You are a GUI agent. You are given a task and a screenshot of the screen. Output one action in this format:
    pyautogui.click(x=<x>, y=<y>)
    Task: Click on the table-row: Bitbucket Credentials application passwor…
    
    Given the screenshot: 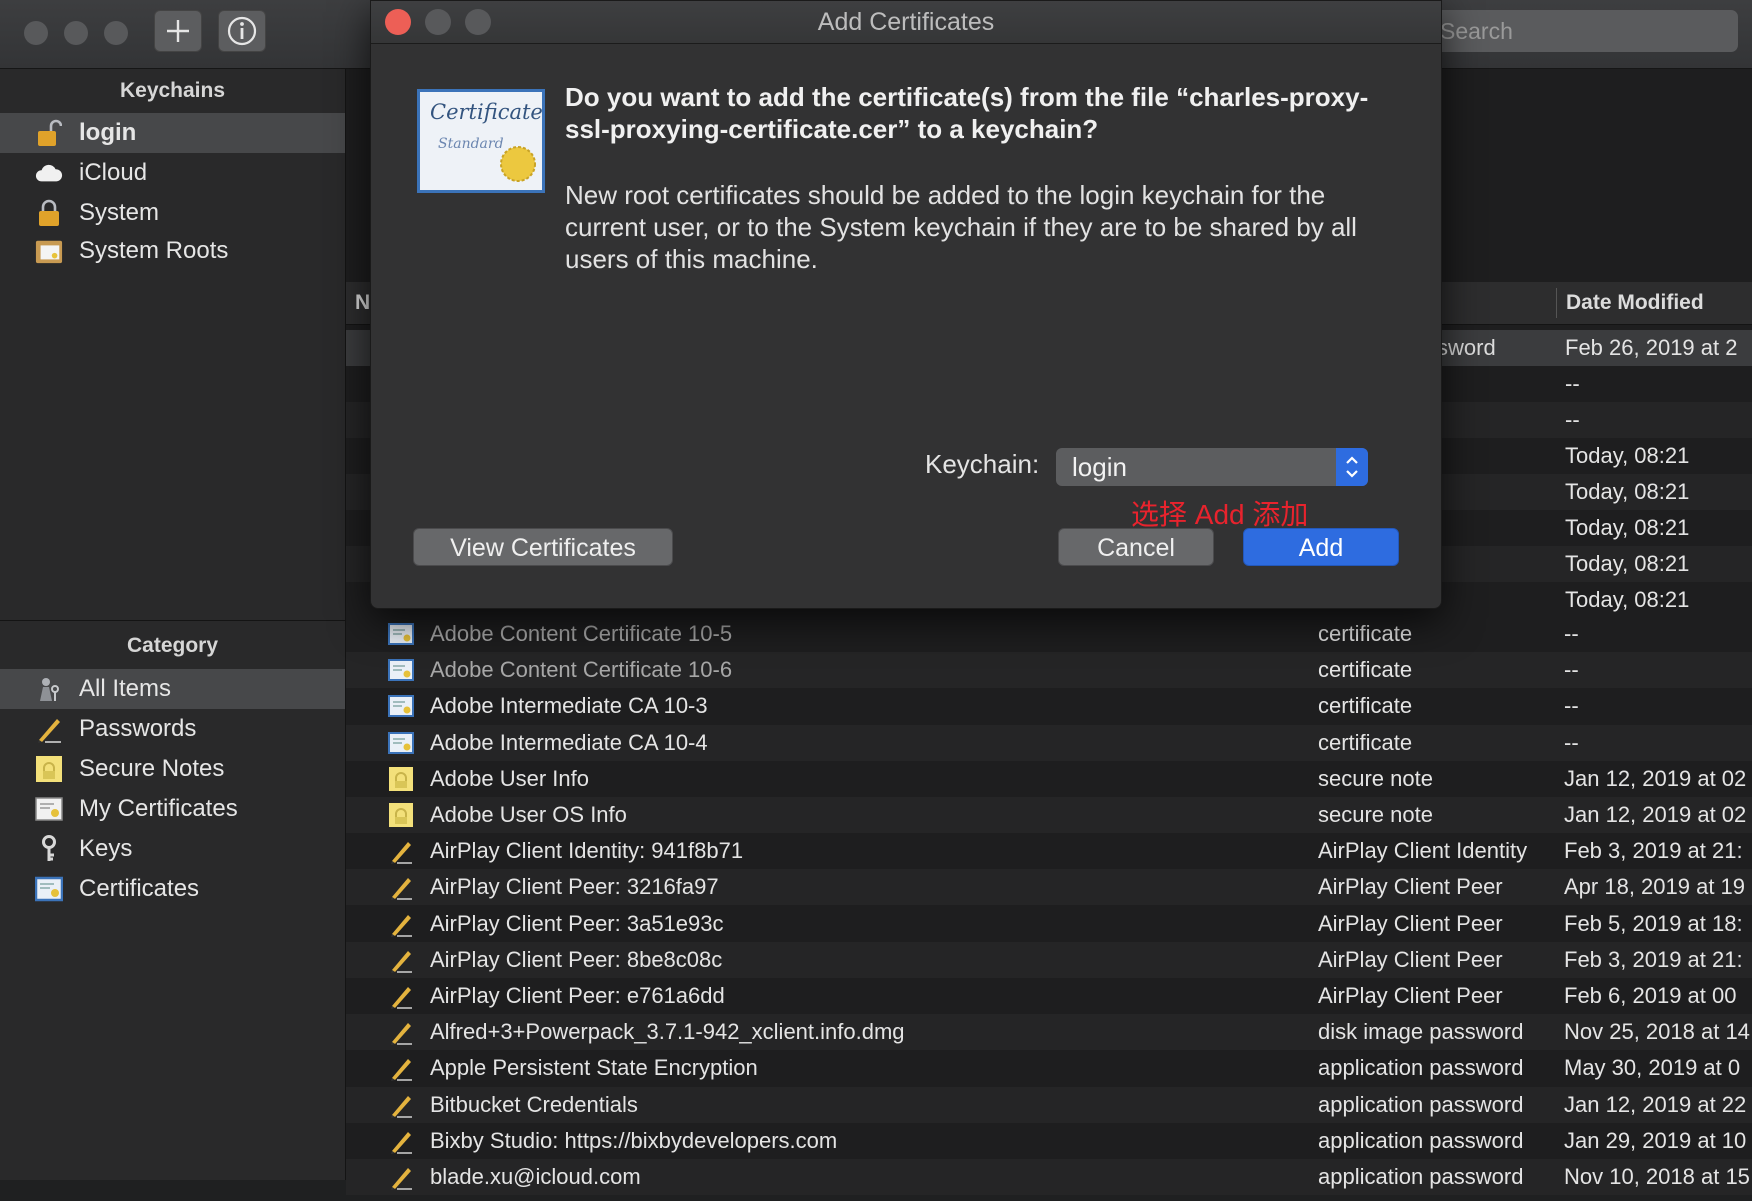 What is the action you would take?
    pyautogui.click(x=1049, y=1104)
    